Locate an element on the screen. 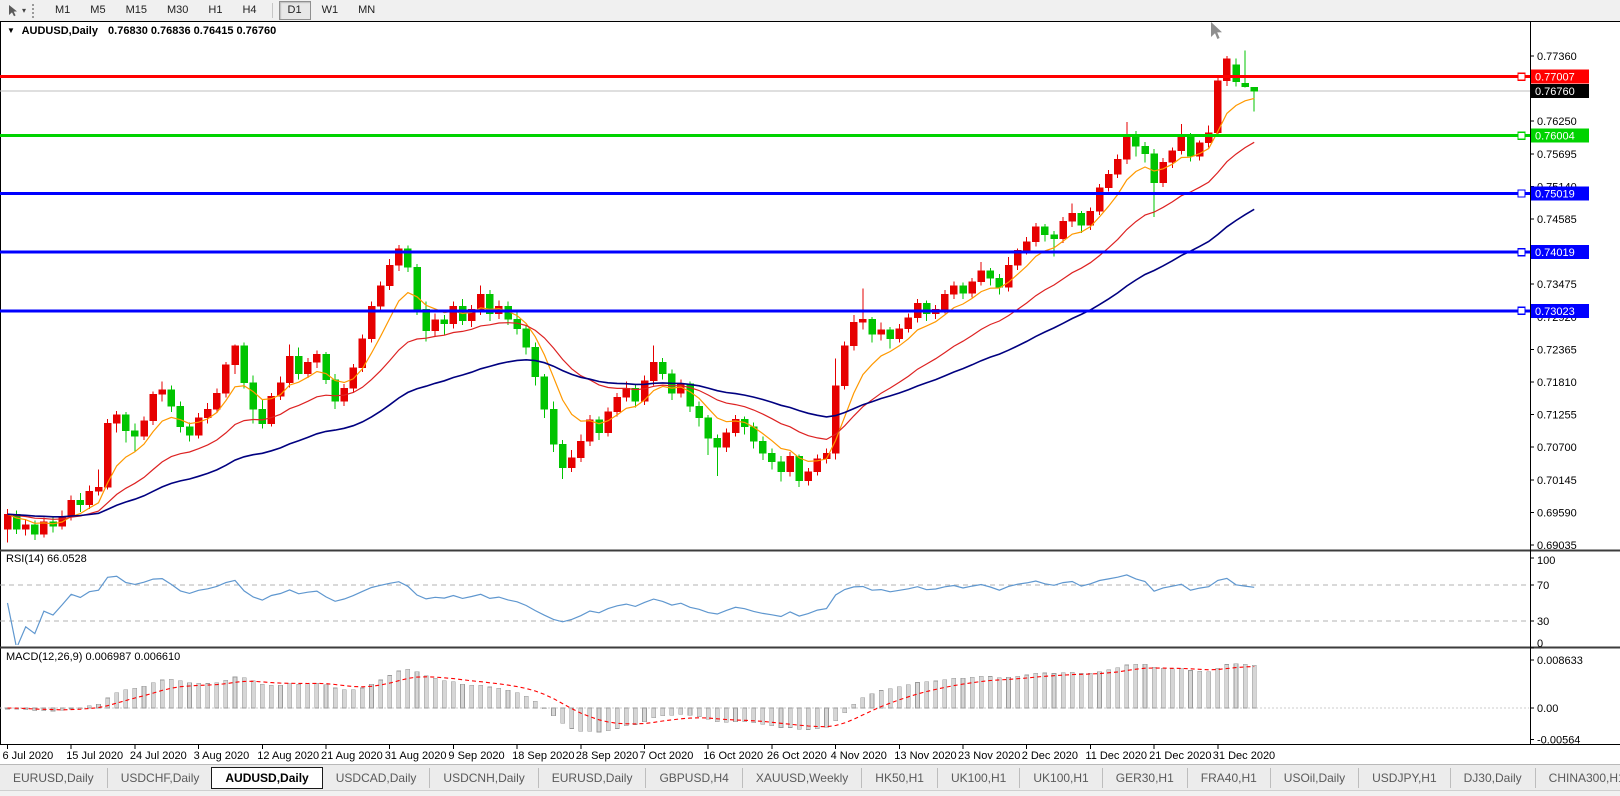 This screenshot has width=1620, height=796. chart-dropdown-caret-icon: ▼ is located at coordinates (11, 30).